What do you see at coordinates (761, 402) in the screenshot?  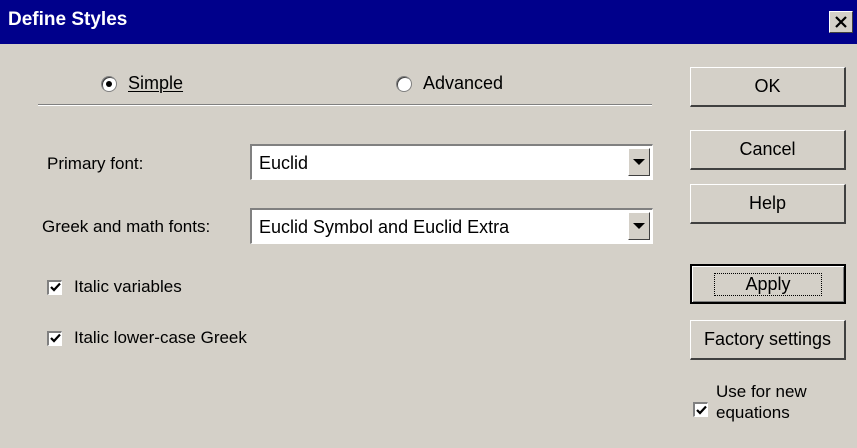 I see `use-for-new-equations-label: Use for new equations` at bounding box center [761, 402].